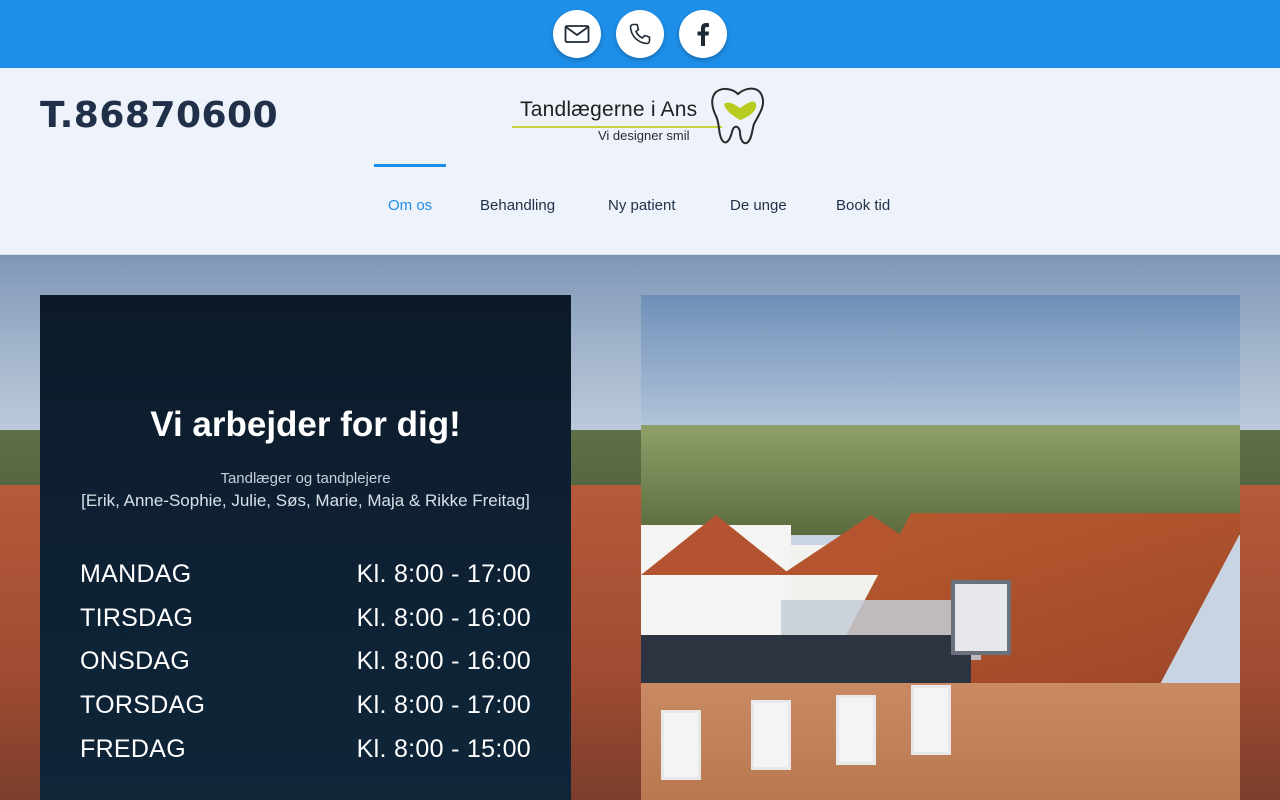 Image resolution: width=1280 pixels, height=800 pixels. I want to click on facebook-button, so click(703, 34).